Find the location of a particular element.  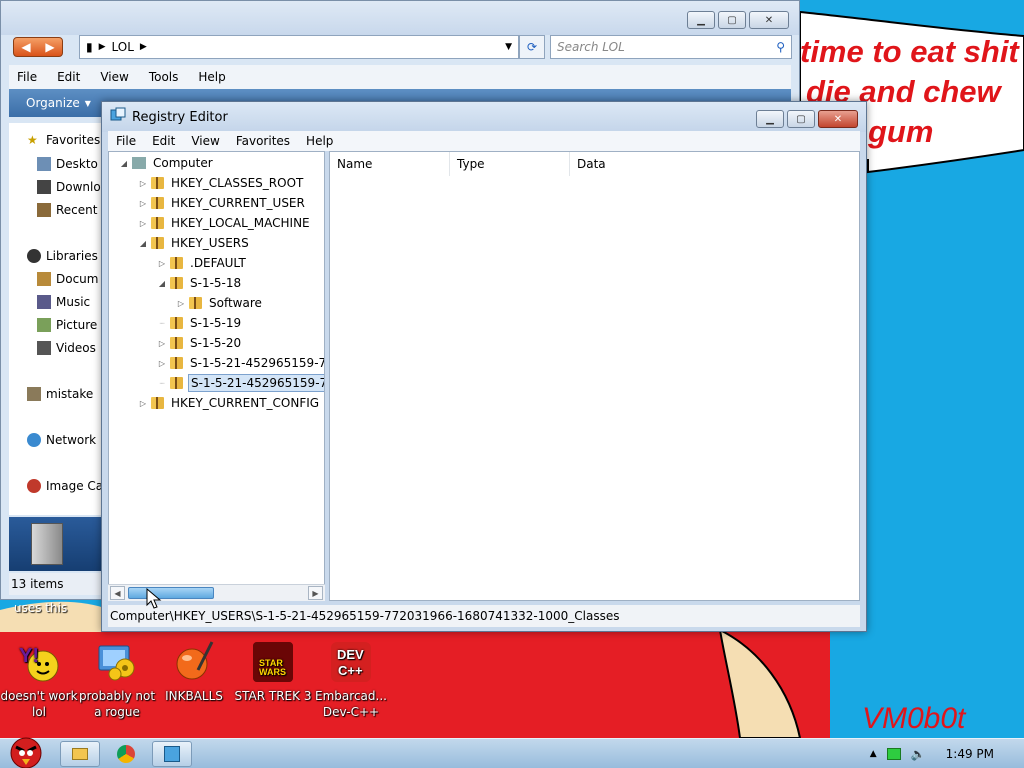

camera-icon is located at coordinates (34, 486).